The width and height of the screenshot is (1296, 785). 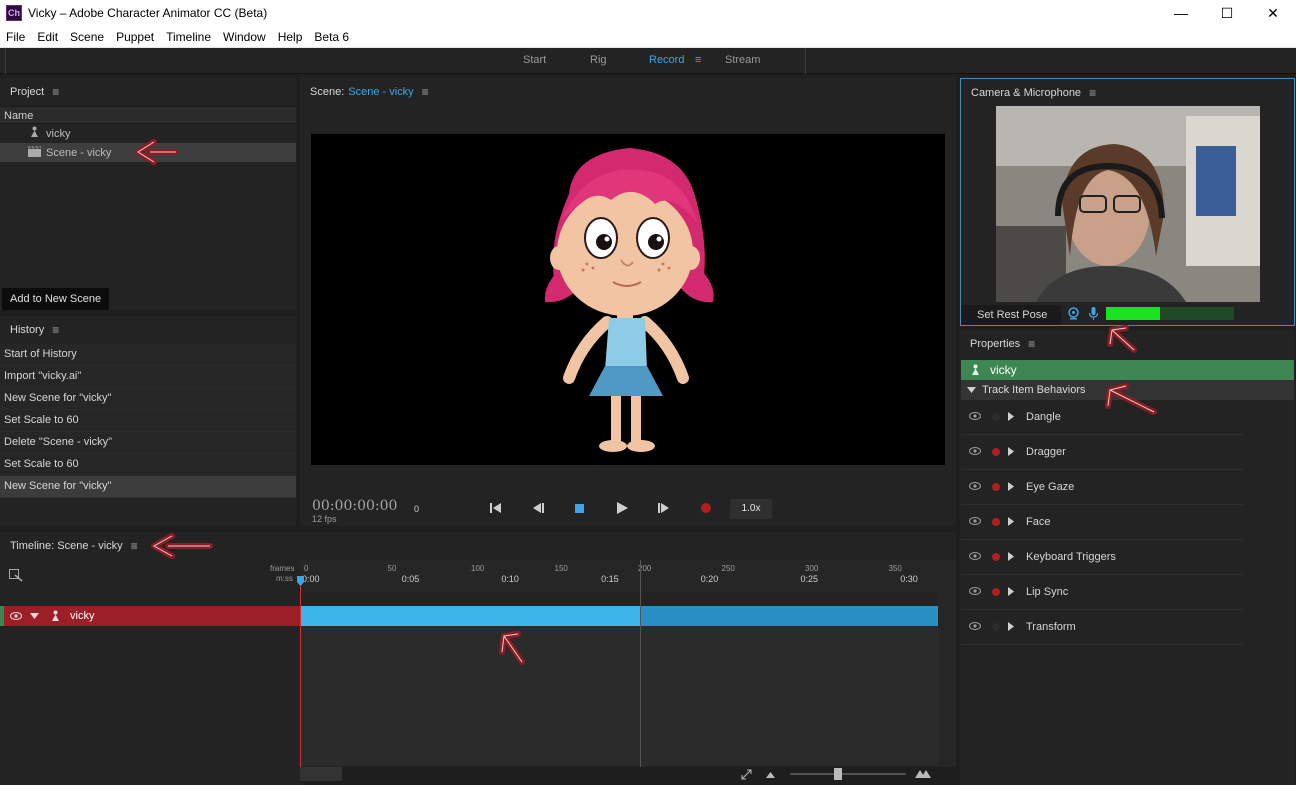 What do you see at coordinates (148, 115) in the screenshot?
I see `project-name-column: Name` at bounding box center [148, 115].